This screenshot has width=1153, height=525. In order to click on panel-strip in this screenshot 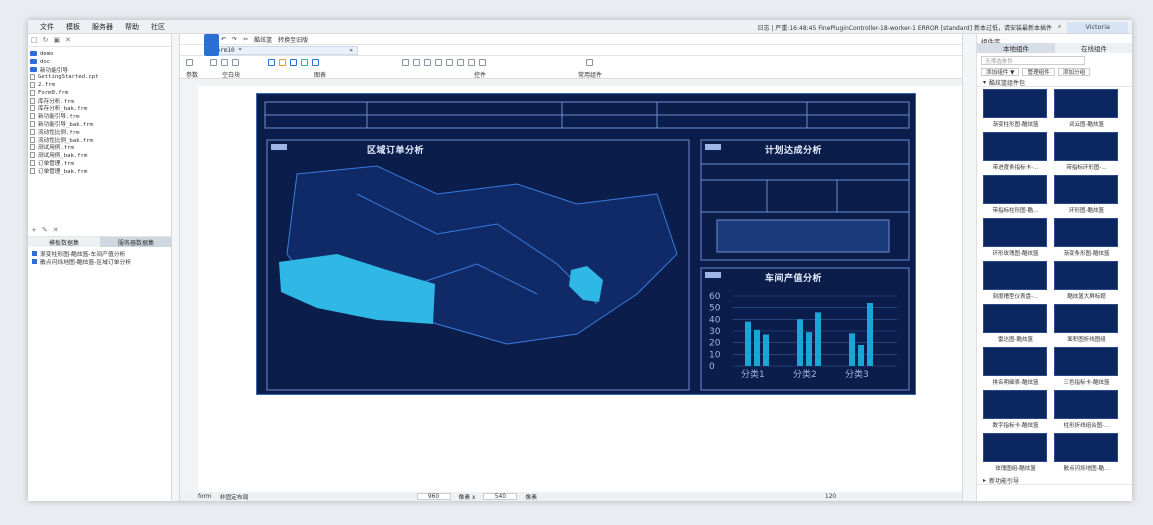, I will do `click(970, 267)`.